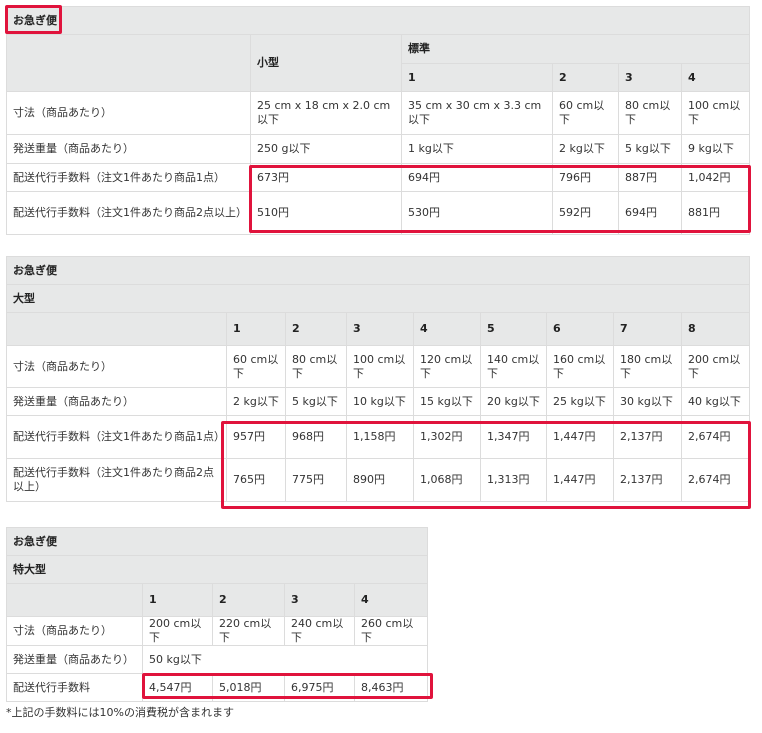 The width and height of the screenshot is (762, 733). Describe the element at coordinates (378, 298) in the screenshot. I see `table-subtitle: 大型` at that location.